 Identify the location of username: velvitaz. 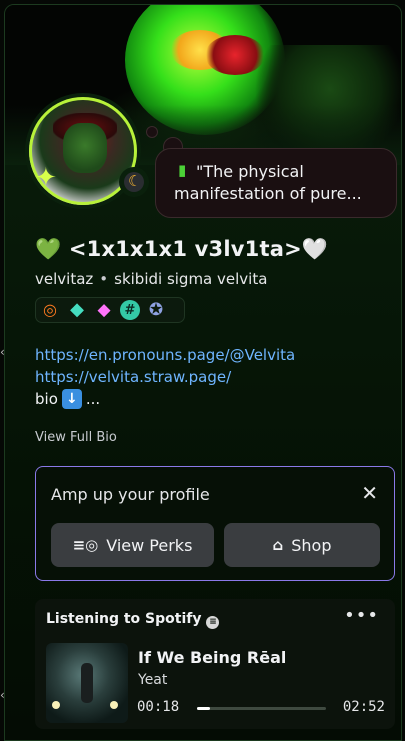
(64, 279).